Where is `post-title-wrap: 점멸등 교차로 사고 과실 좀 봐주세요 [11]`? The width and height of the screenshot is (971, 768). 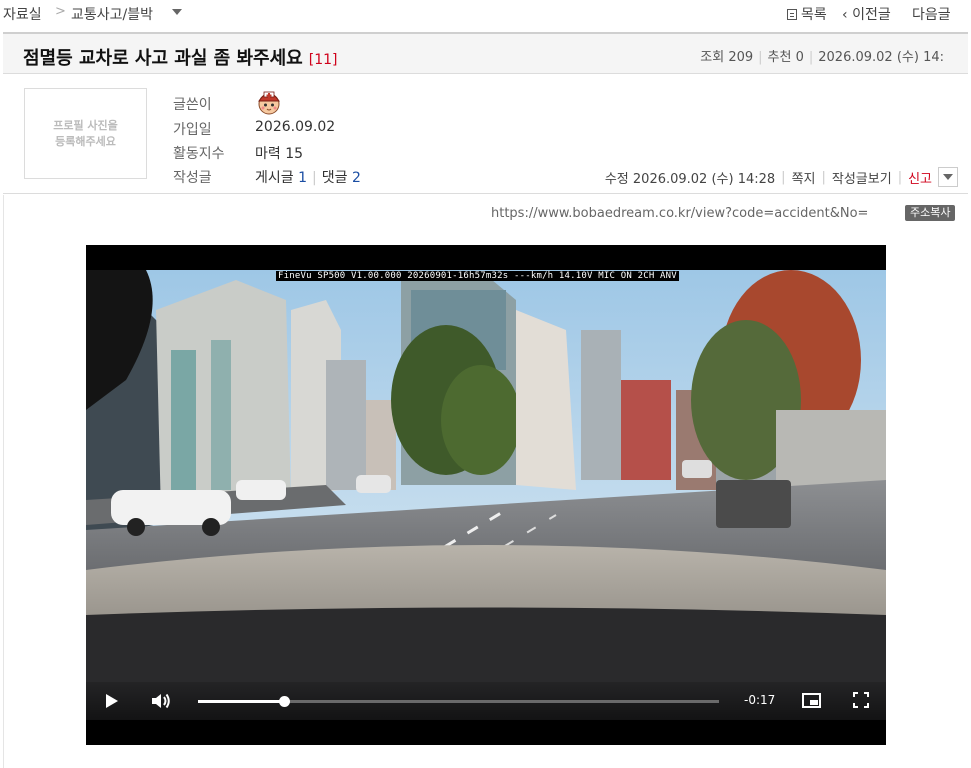 post-title-wrap: 점멸등 교차로 사고 과실 좀 봐주세요 [11] is located at coordinates (180, 57).